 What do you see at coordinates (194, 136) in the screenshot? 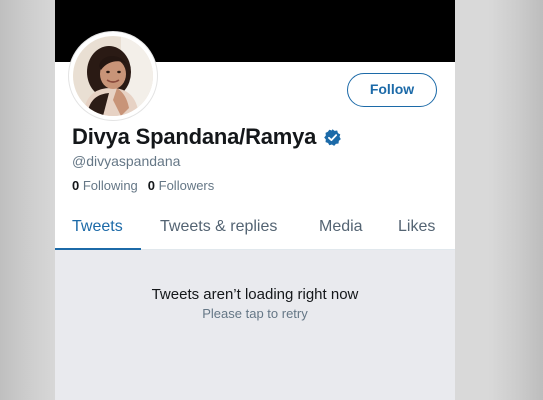
I see `display-name: Divya Spandana/Ramya` at bounding box center [194, 136].